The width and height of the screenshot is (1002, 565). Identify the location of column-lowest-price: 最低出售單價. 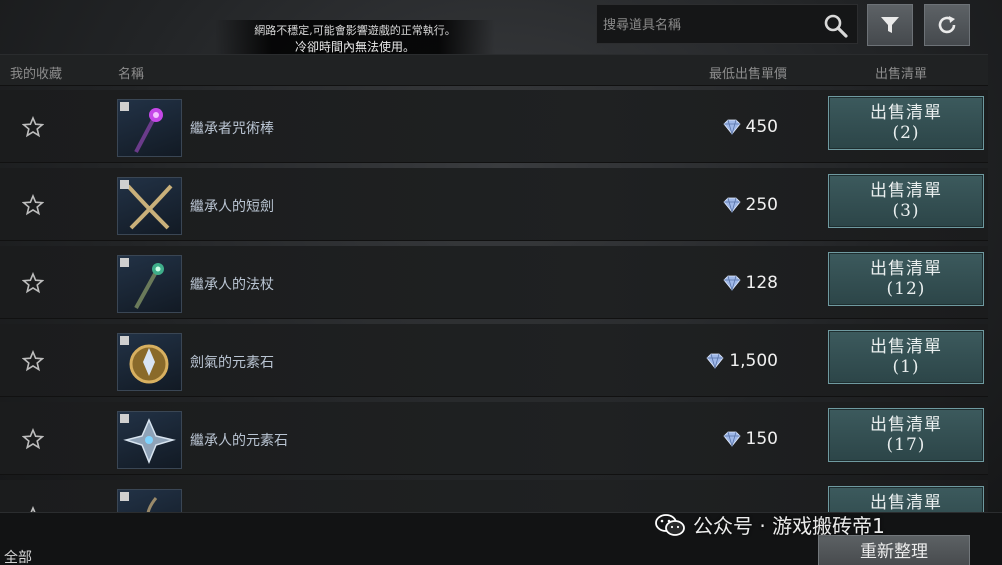
(748, 74).